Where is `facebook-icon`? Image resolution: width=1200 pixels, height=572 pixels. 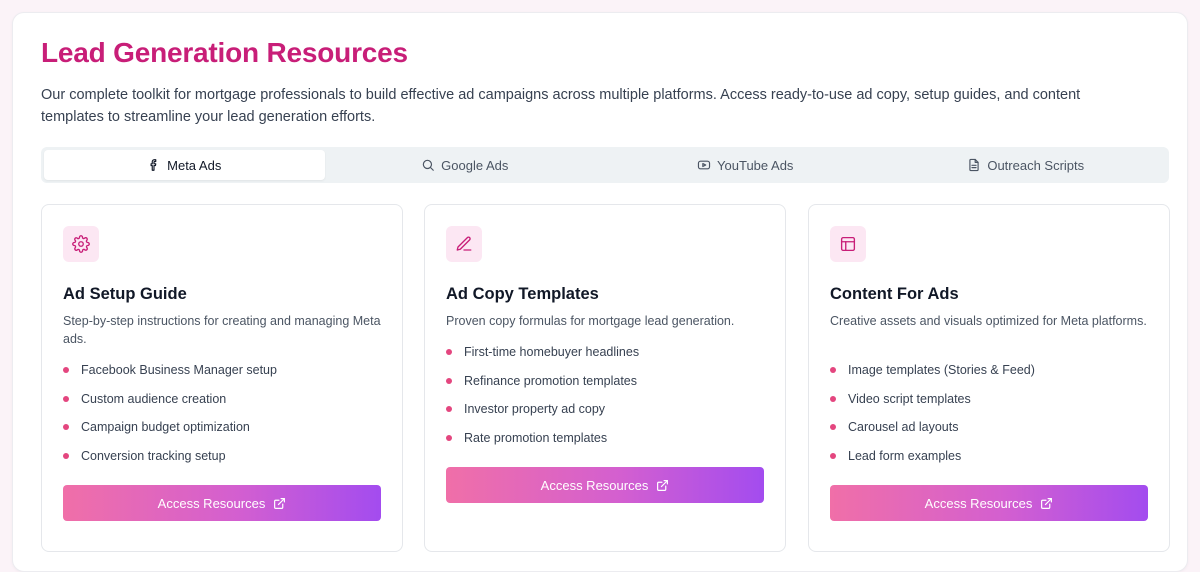 facebook-icon is located at coordinates (153, 165).